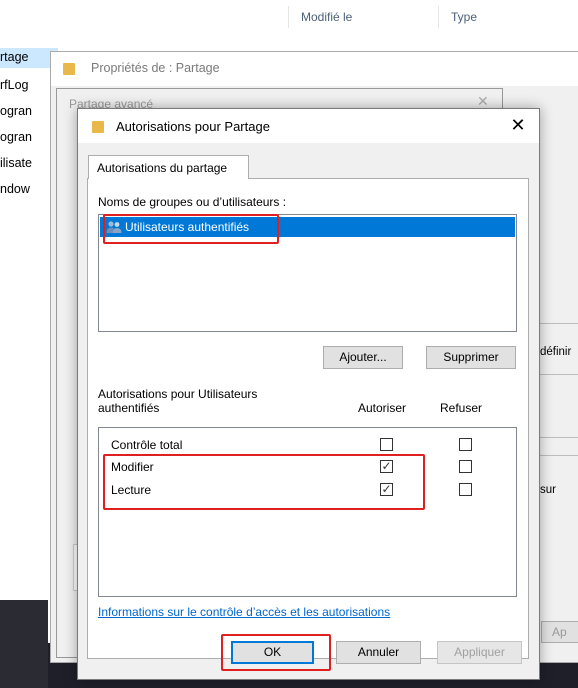  I want to click on dialog-titlebar: Autorisations pour Partage ✕, so click(308, 126).